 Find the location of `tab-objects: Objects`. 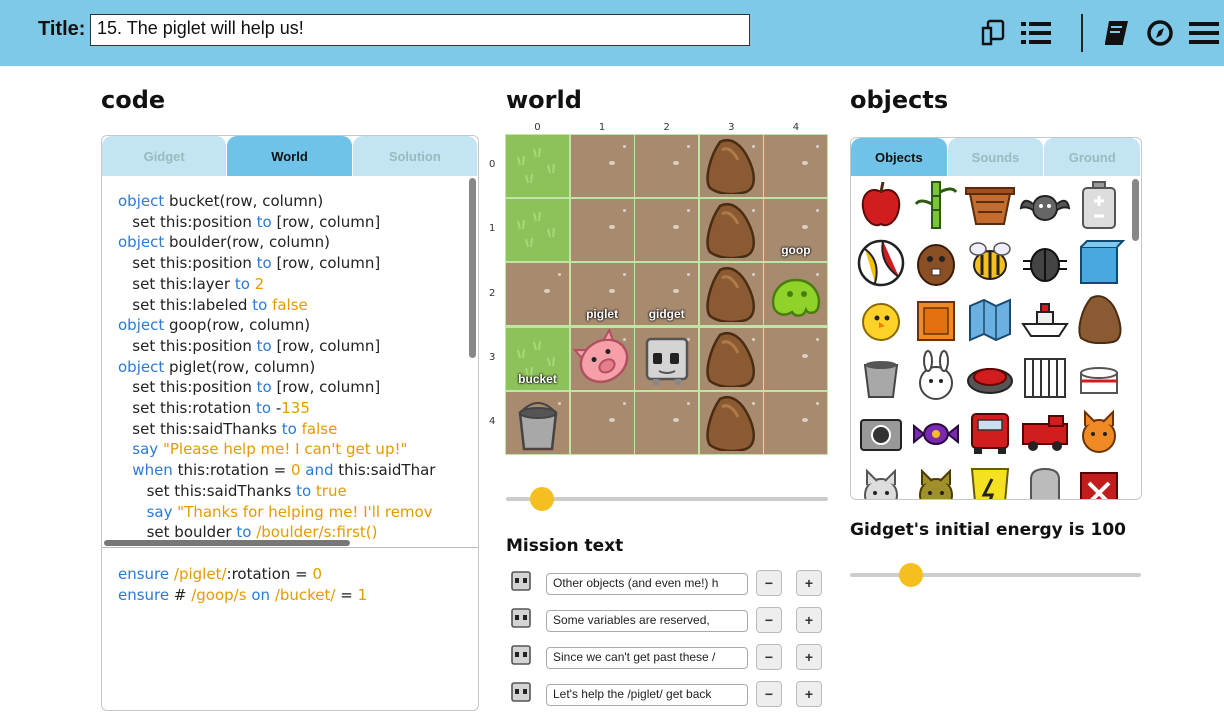

tab-objects: Objects is located at coordinates (899, 157).